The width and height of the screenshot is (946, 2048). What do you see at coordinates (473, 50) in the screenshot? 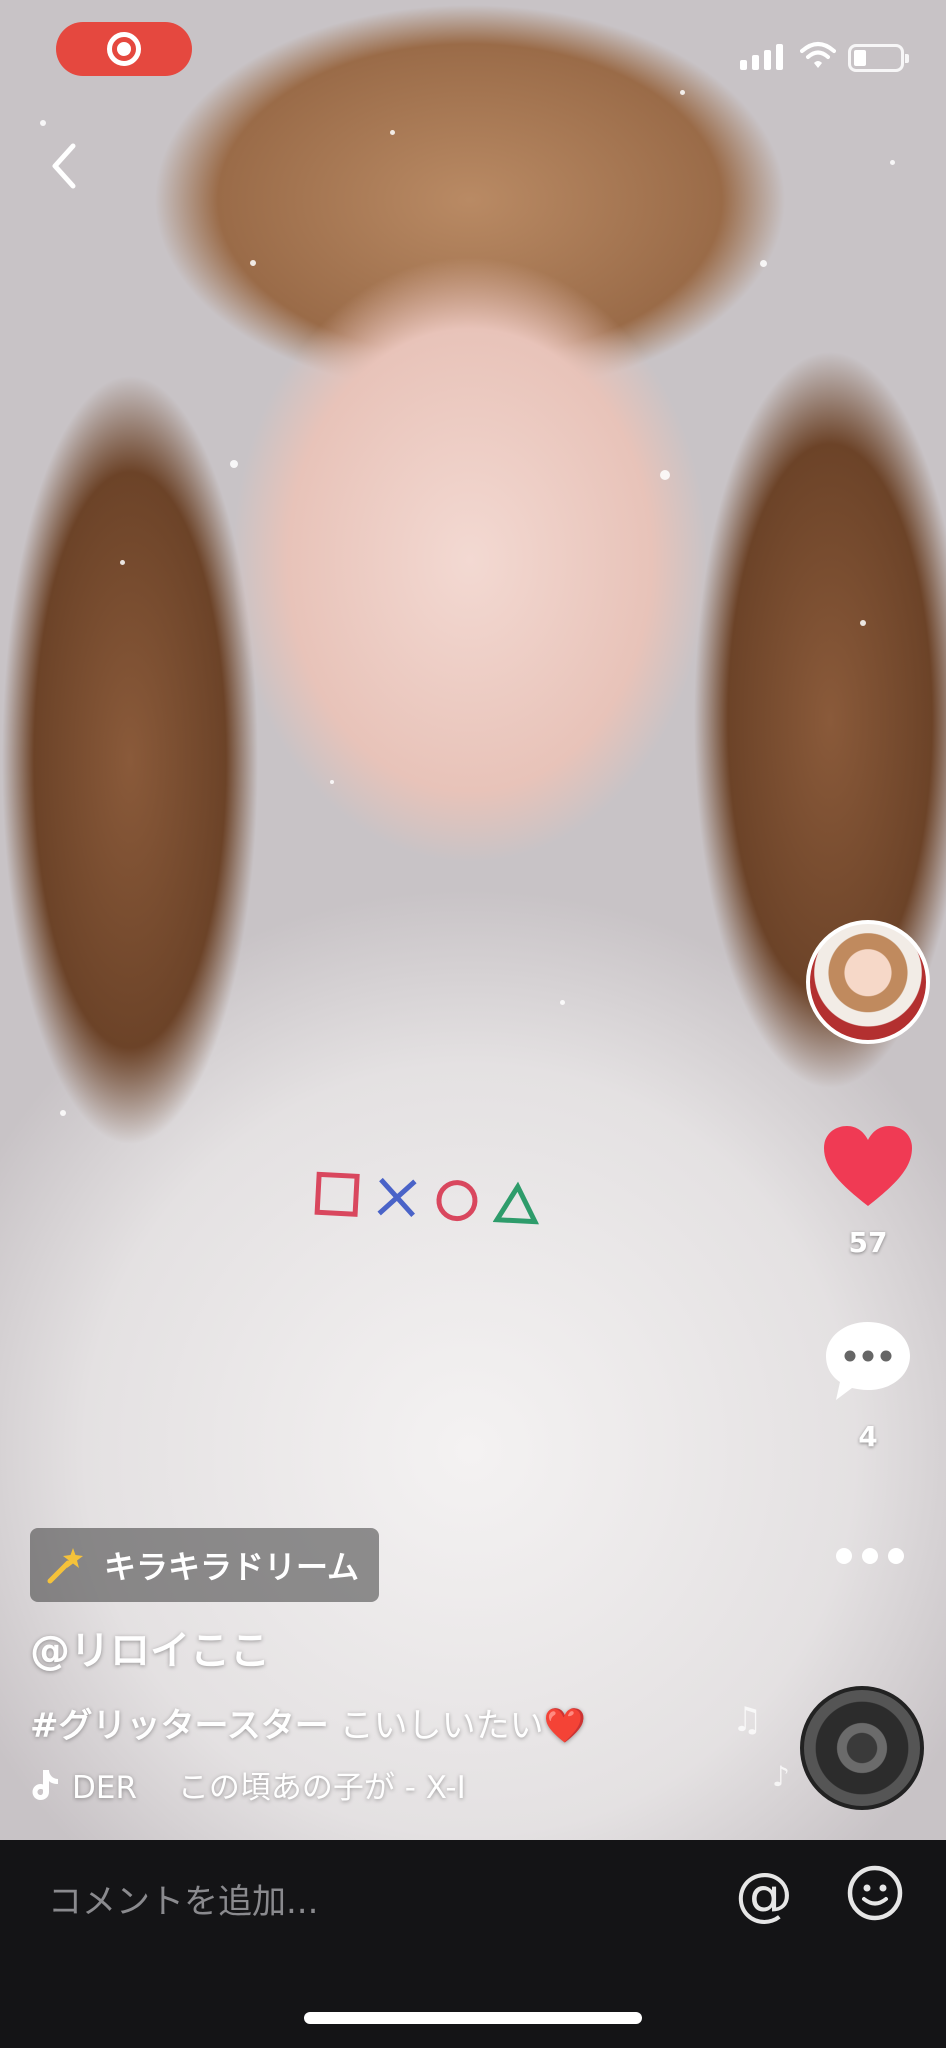
I see `status-bar` at bounding box center [473, 50].